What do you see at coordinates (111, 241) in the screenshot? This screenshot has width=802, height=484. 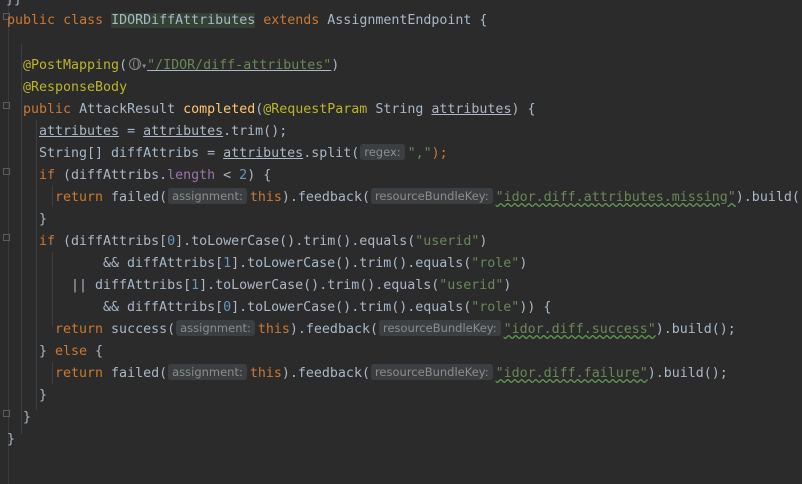 I see `code-text: (diffAttribs[` at bounding box center [111, 241].